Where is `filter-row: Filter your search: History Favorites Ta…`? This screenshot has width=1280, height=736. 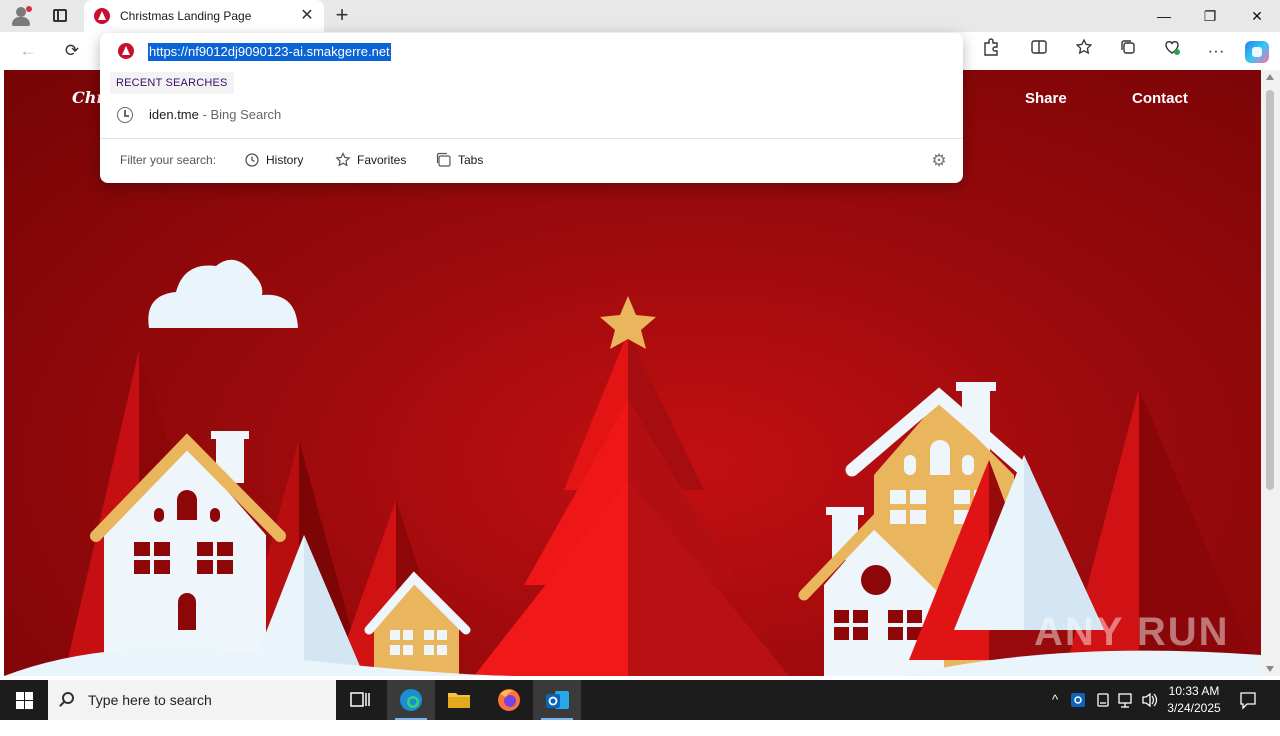 filter-row: Filter your search: History Favorites Ta… is located at coordinates (531, 160).